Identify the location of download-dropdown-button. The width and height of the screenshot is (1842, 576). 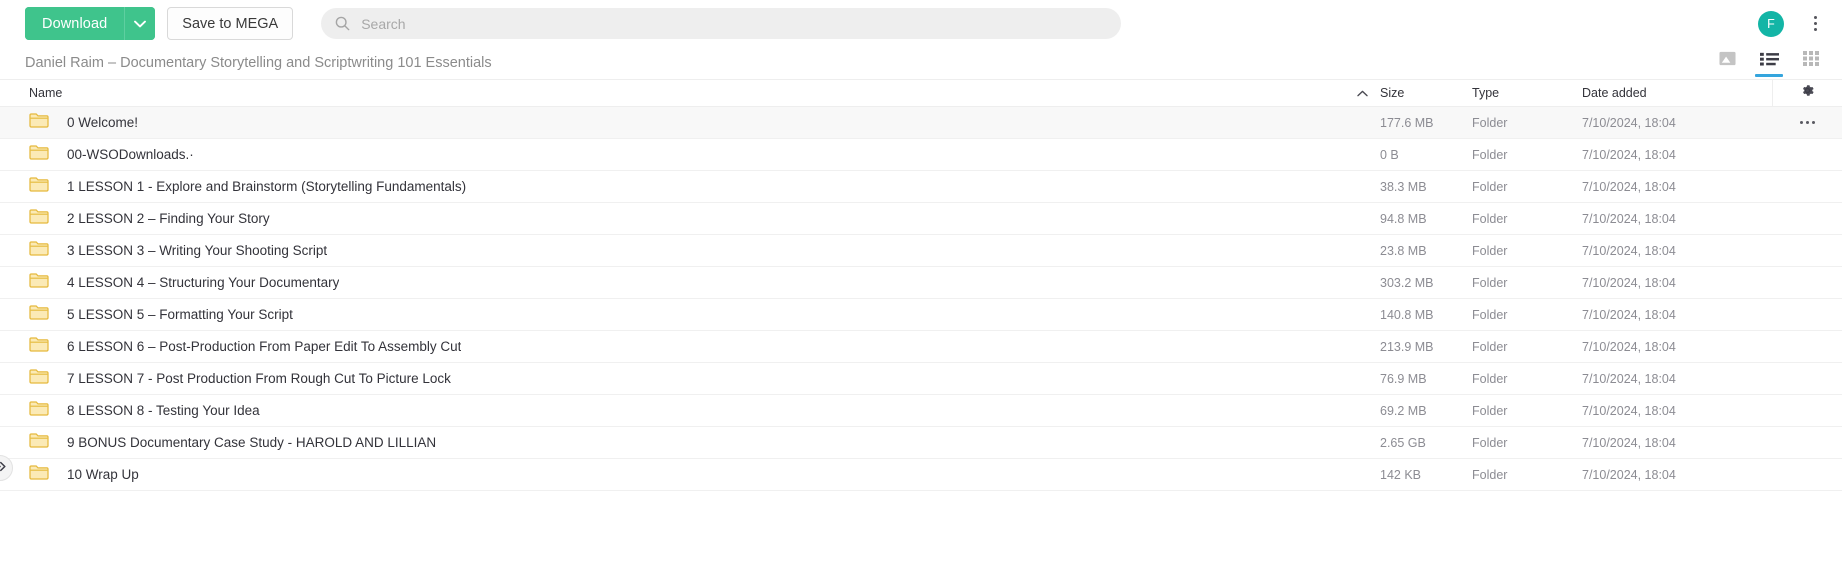
(140, 23).